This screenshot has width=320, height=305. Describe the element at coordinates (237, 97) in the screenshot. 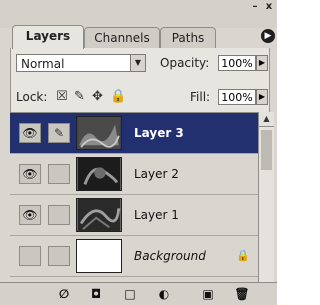

I see `fill-input: 100%` at that location.